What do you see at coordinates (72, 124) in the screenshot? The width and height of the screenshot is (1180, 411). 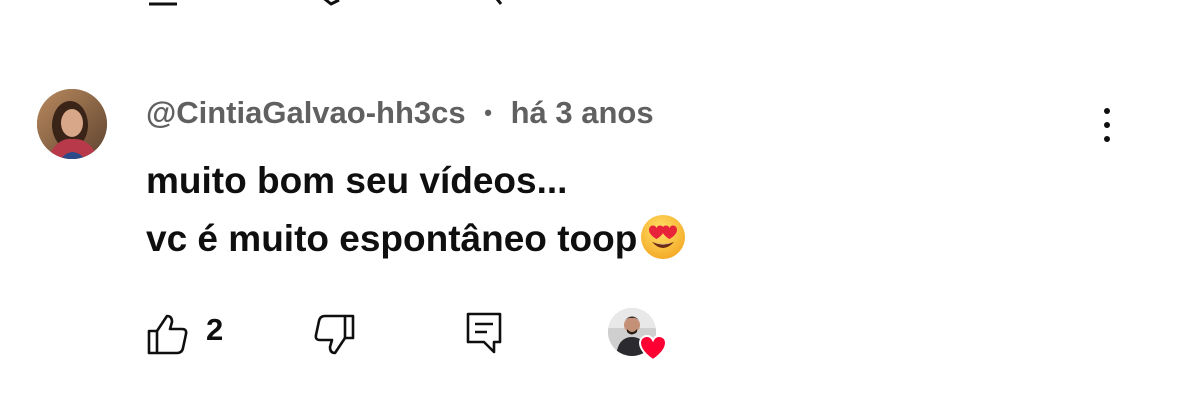 I see `avatar` at bounding box center [72, 124].